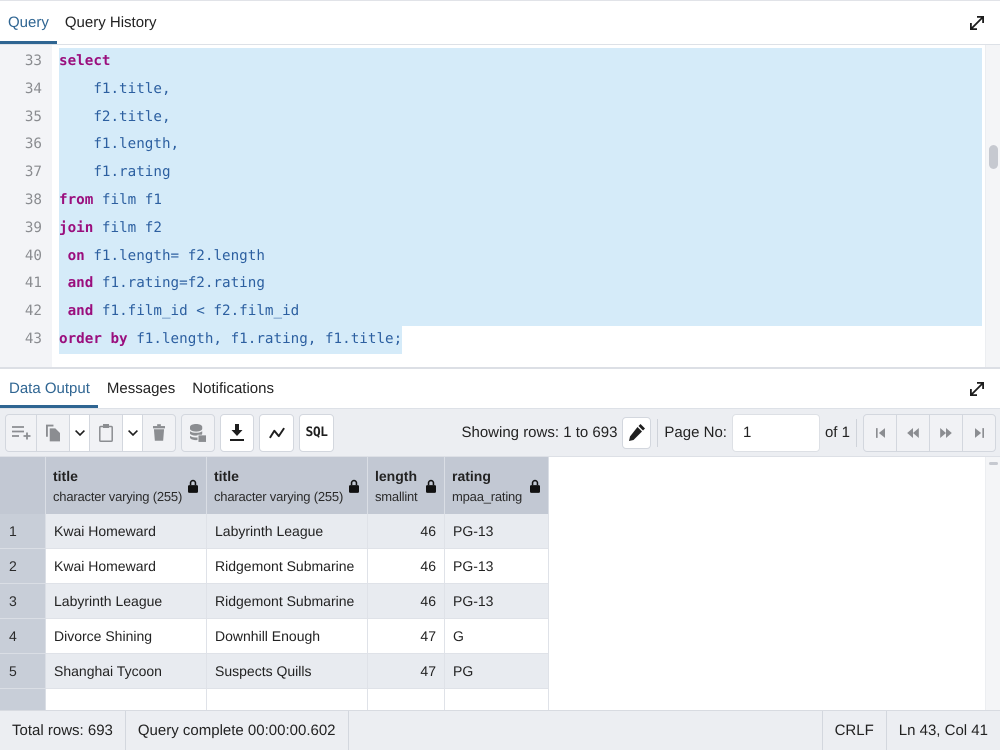  I want to click on table-cell: PG, so click(497, 671).